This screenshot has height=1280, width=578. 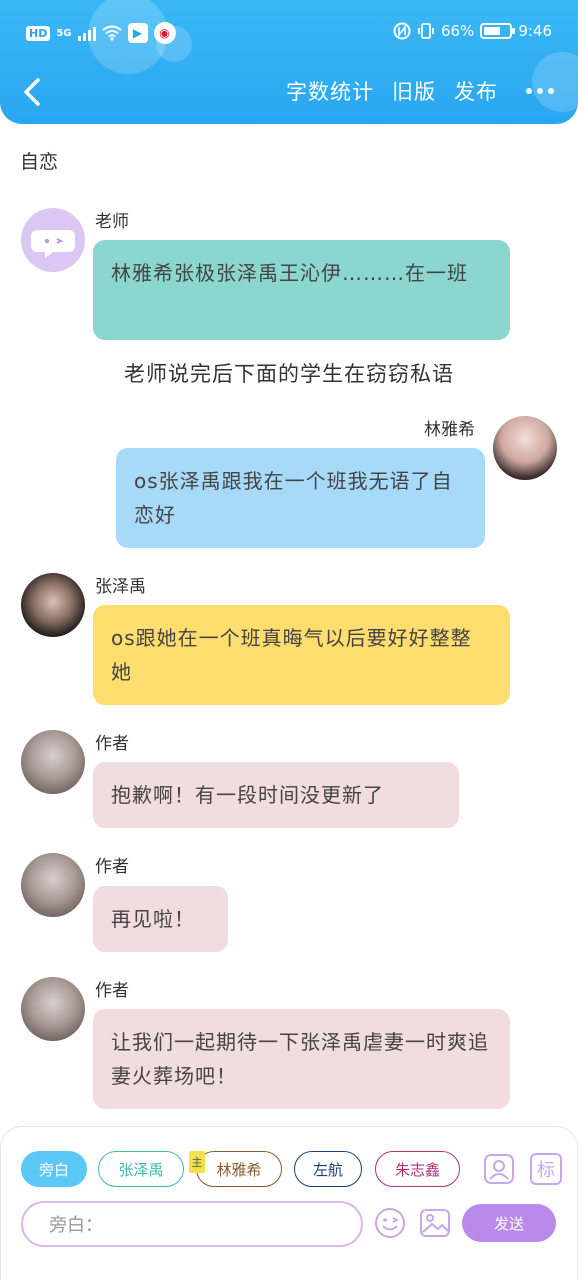 I want to click on status-bar: HD 5G ▶ ◉ 66% 9:46, so click(x=289, y=32).